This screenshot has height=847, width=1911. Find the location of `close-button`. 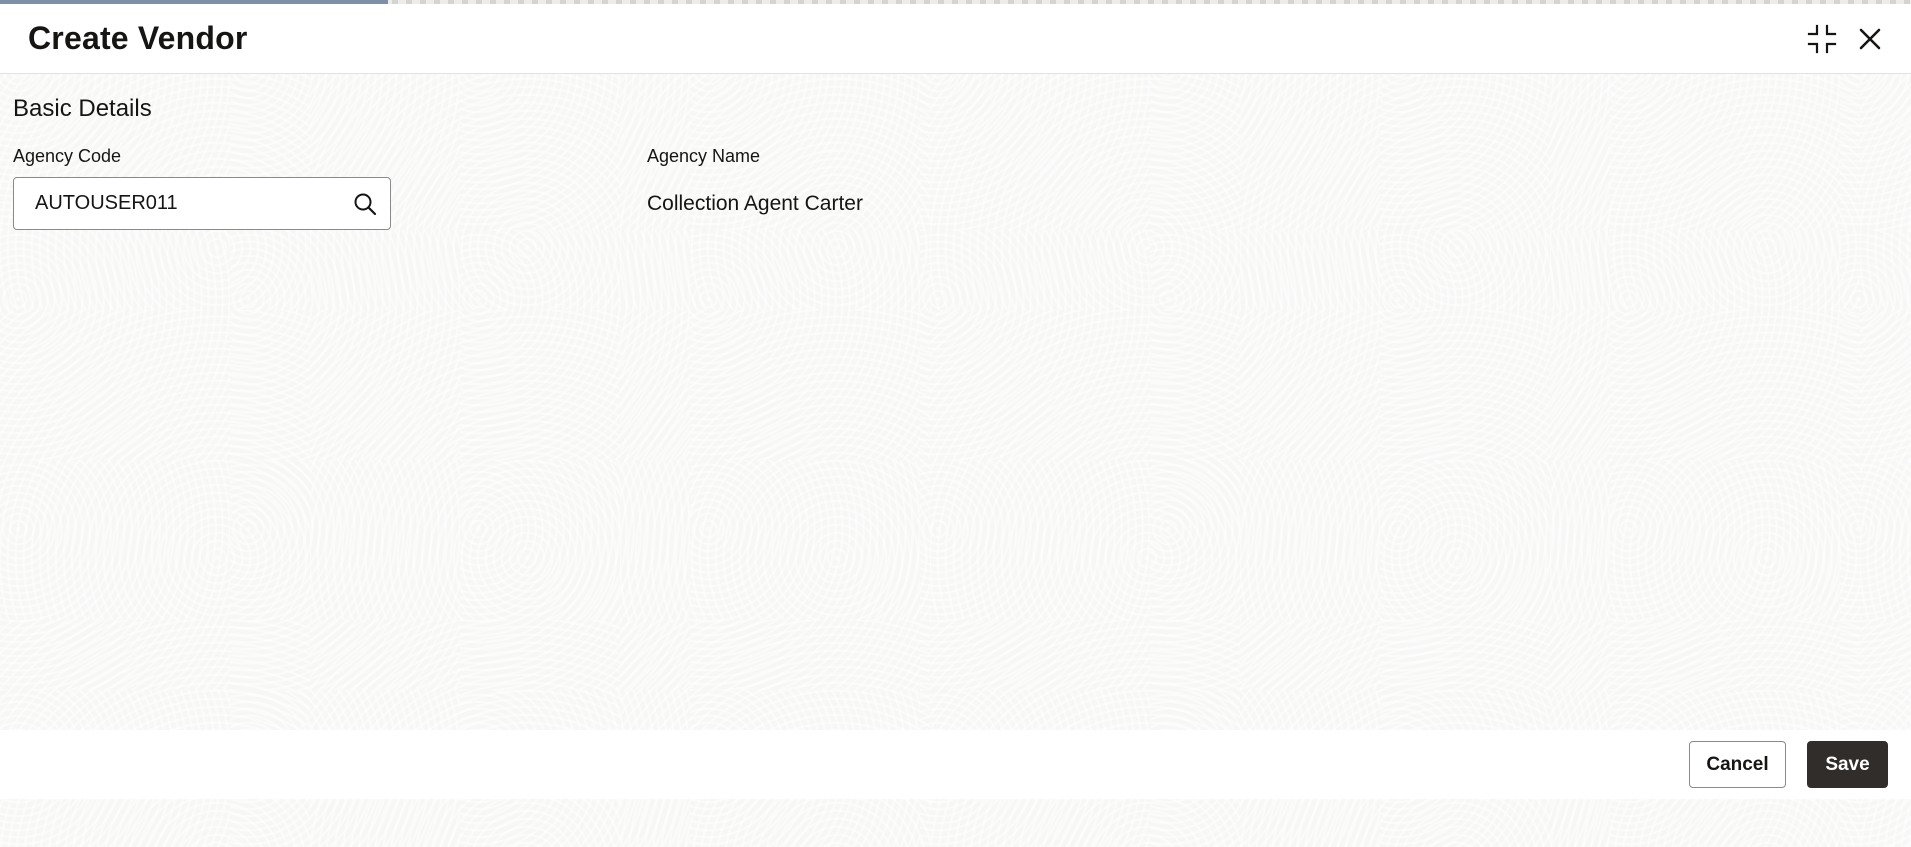

close-button is located at coordinates (1870, 39).